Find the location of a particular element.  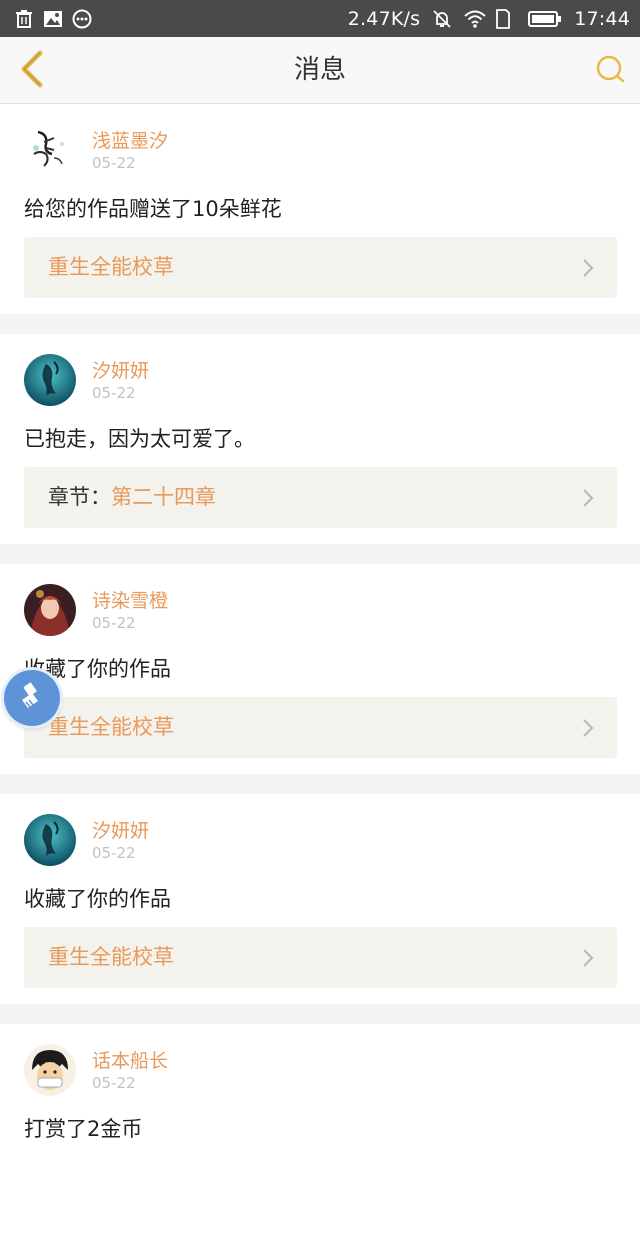

trash-icon is located at coordinates (24, 19).